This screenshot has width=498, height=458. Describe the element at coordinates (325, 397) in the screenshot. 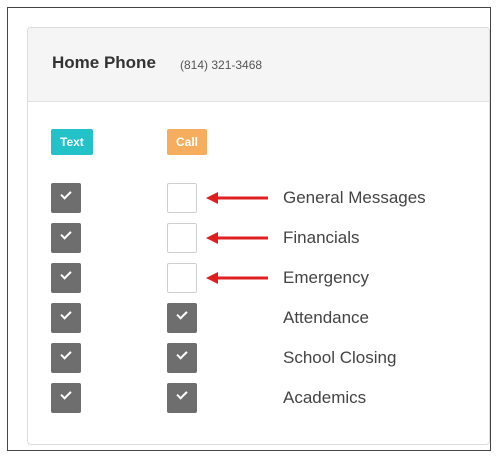

I see `preference-label: Academics` at that location.